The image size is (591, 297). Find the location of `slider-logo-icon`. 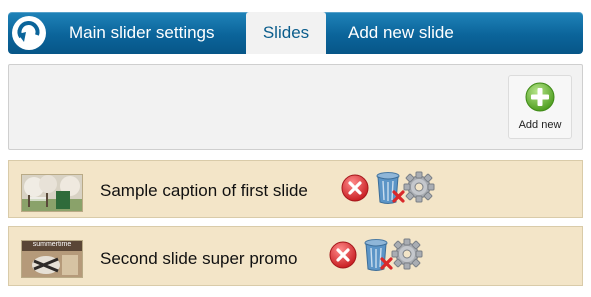

slider-logo-icon is located at coordinates (29, 33).